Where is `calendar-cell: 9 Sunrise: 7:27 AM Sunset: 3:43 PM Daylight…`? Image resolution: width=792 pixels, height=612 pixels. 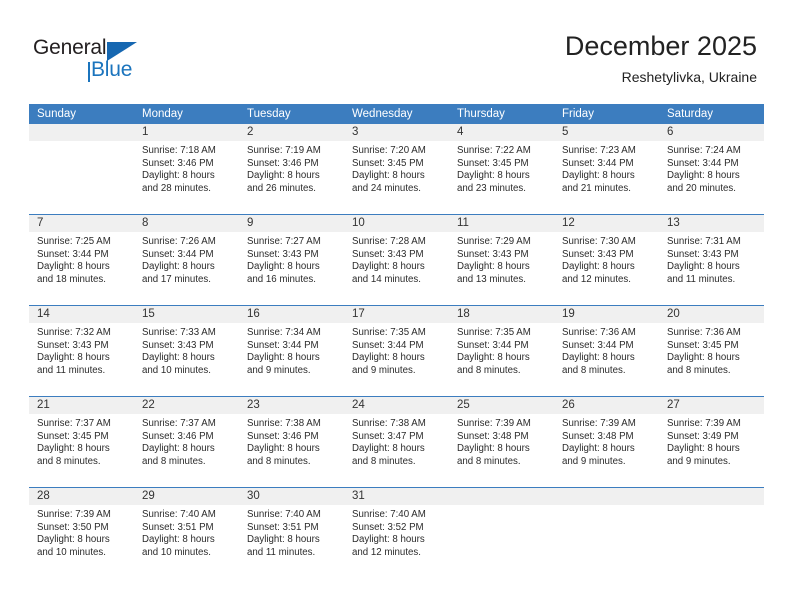
calendar-cell: 9 Sunrise: 7:27 AM Sunset: 3:43 PM Daylight… is located at coordinates (291, 260).